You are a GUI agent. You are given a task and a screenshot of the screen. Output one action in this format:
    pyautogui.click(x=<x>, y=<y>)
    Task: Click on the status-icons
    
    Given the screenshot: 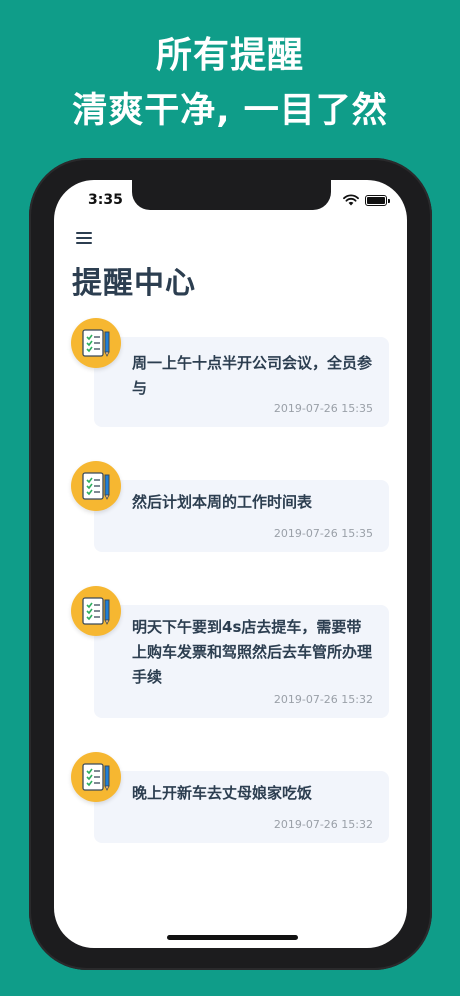 What is the action you would take?
    pyautogui.click(x=366, y=200)
    